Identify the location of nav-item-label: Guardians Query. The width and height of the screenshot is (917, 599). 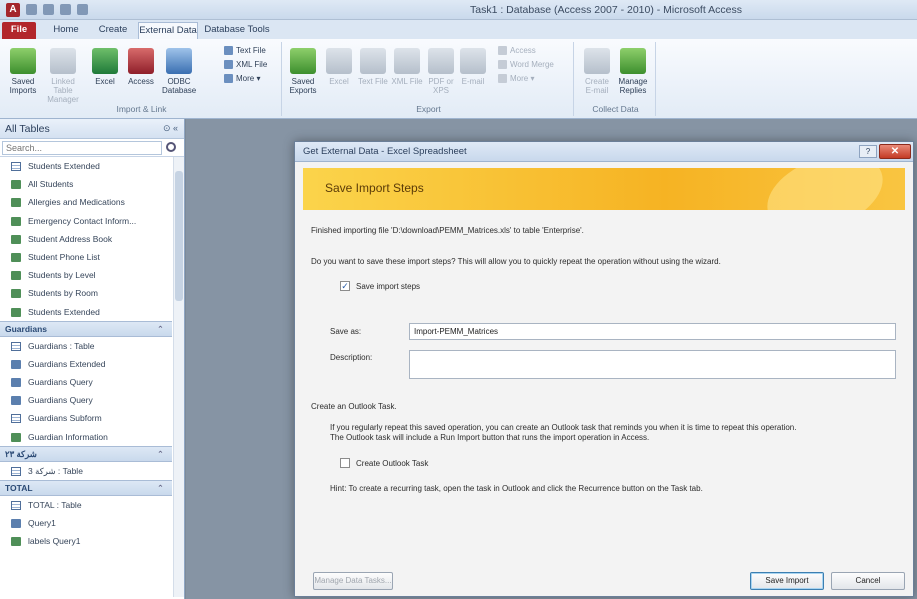
(60, 400).